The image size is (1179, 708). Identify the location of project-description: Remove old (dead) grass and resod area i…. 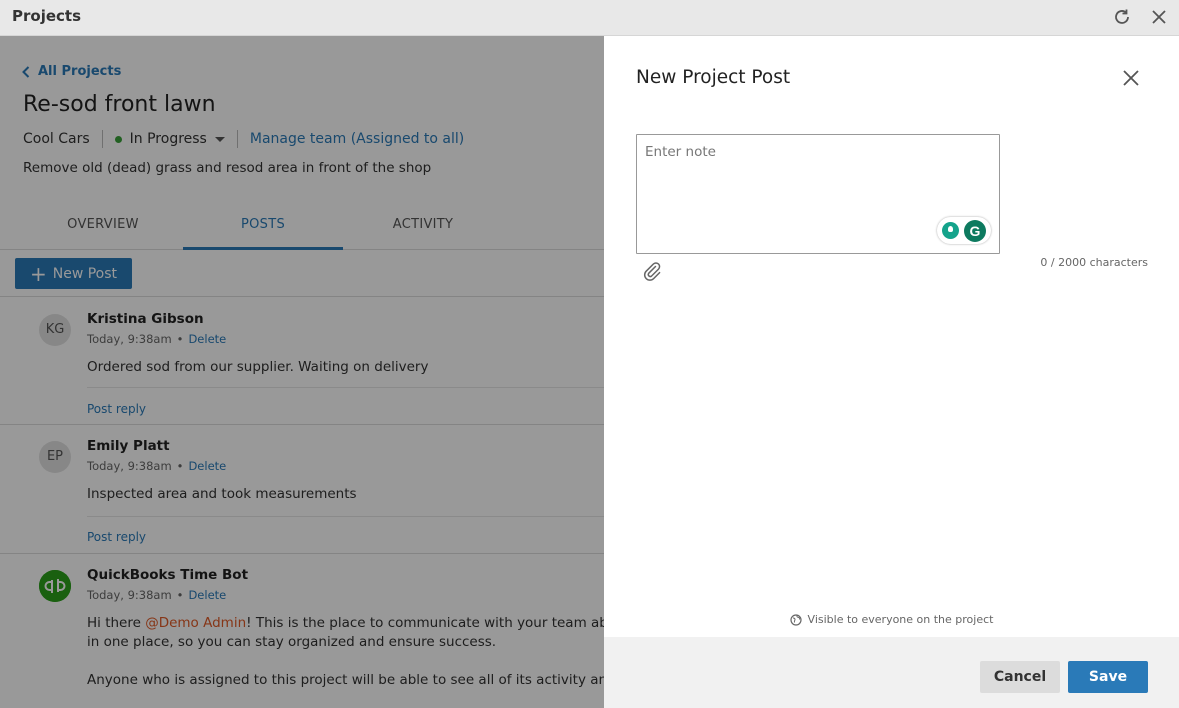
(227, 168).